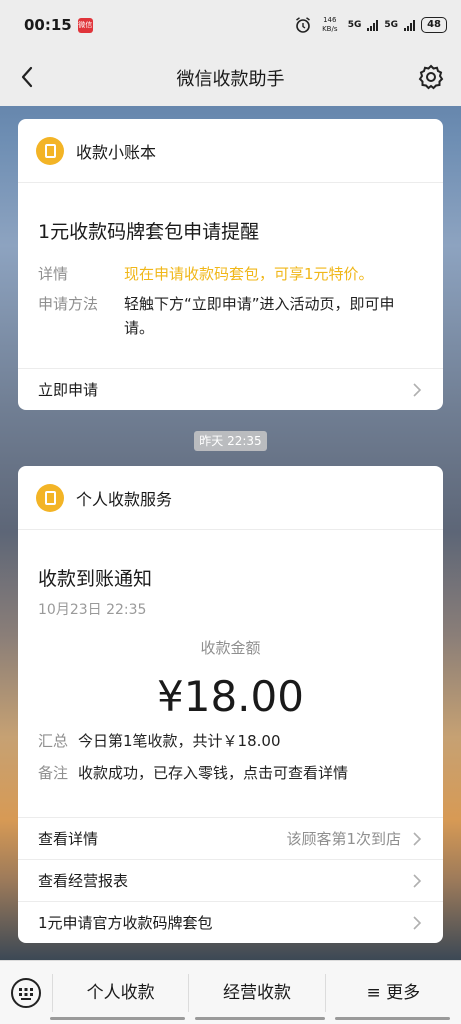 This screenshot has width=461, height=1024. Describe the element at coordinates (68, 304) in the screenshot. I see `method-key: 申请方法` at that location.